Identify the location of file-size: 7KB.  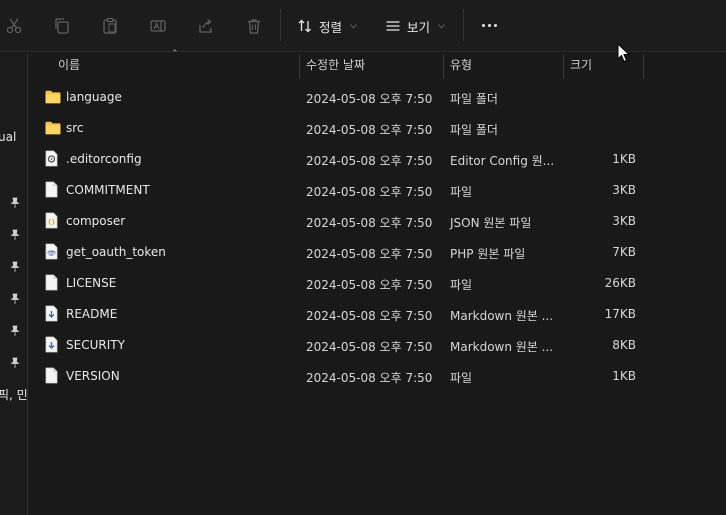
(624, 252).